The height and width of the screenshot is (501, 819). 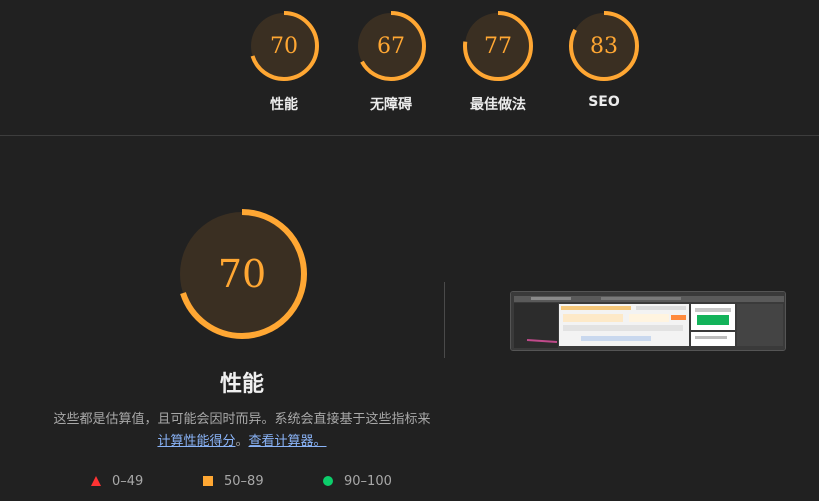 I want to click on gauge-best-practices-label: 最佳做法, so click(x=498, y=105).